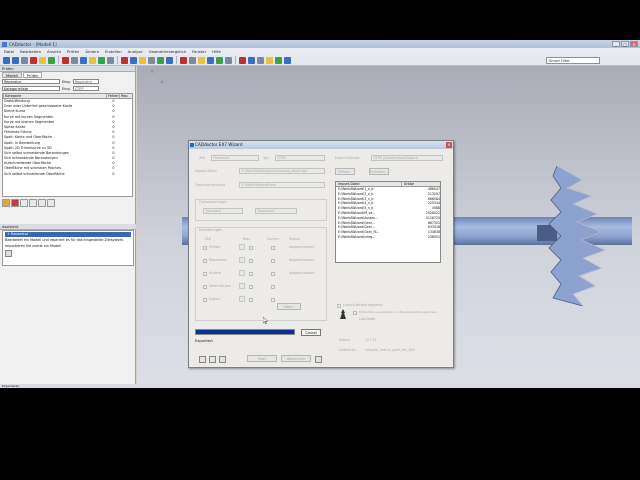 Image resolution: width=640 pixels, height=480 pixels. What do you see at coordinates (202, 359) in the screenshot?
I see `save-icon` at bounding box center [202, 359].